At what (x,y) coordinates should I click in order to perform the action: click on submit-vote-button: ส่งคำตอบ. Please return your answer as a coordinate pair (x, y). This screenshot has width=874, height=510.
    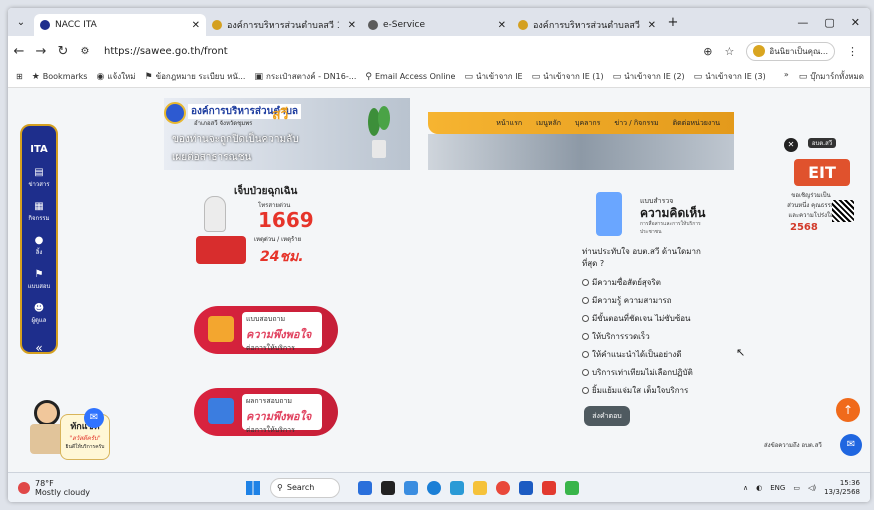
    Looking at the image, I should click on (607, 416).